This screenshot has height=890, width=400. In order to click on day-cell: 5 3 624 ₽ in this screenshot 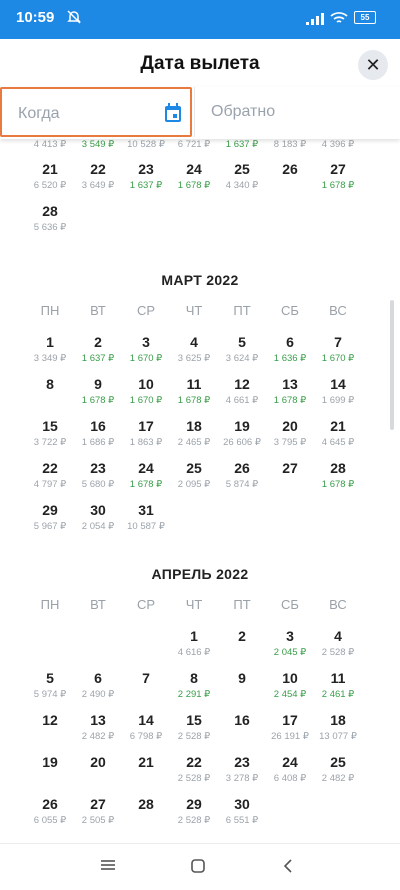, I will do `click(242, 349)`.